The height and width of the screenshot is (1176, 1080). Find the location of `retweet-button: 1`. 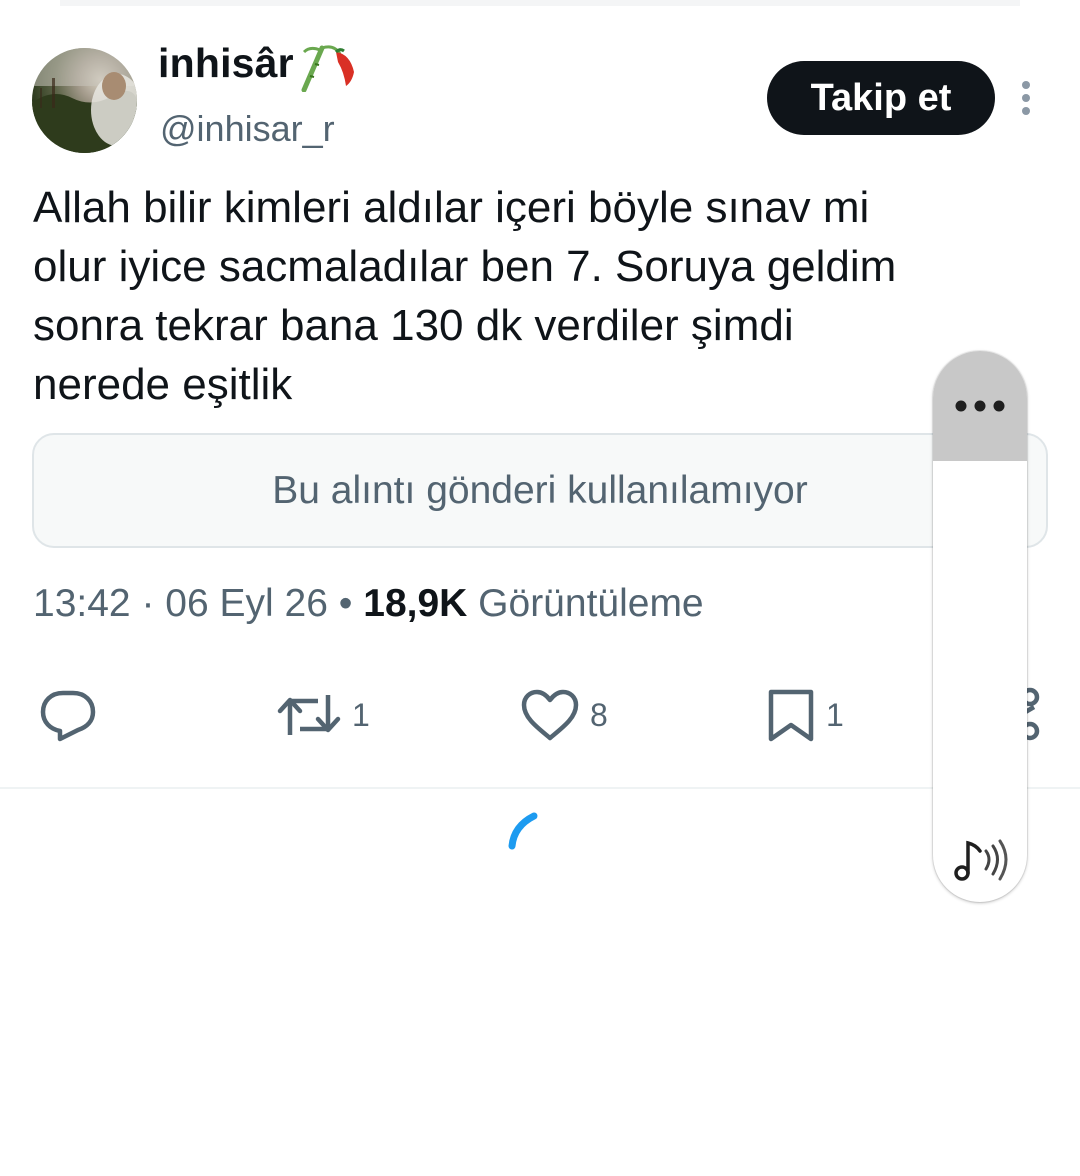

retweet-button: 1 is located at coordinates (323, 715).